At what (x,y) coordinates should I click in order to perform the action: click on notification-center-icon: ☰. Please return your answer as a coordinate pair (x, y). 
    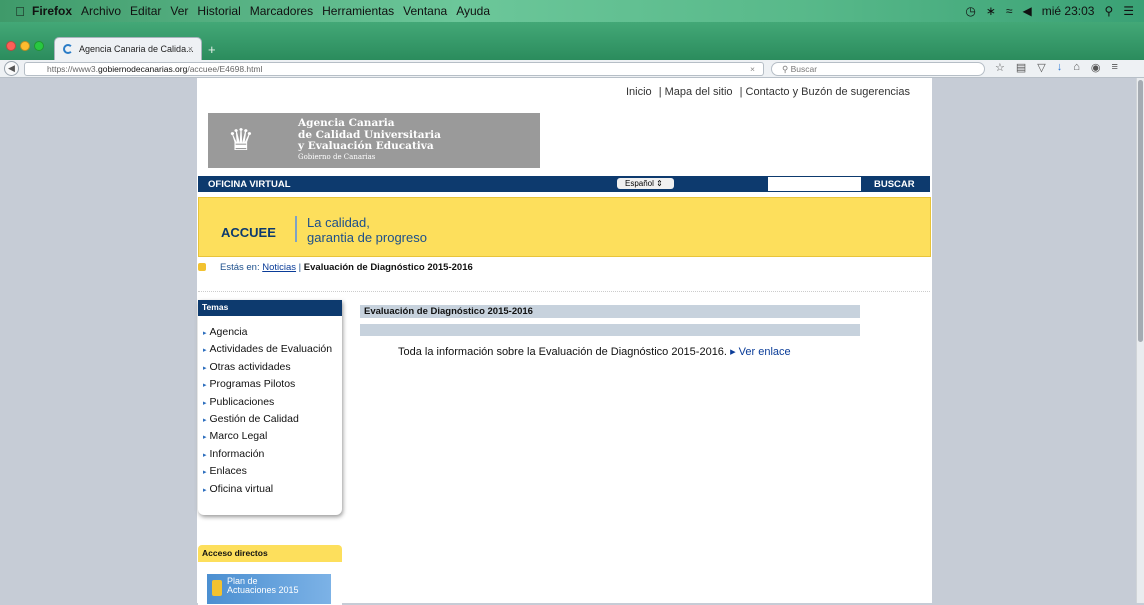
    Looking at the image, I should click on (1128, 11).